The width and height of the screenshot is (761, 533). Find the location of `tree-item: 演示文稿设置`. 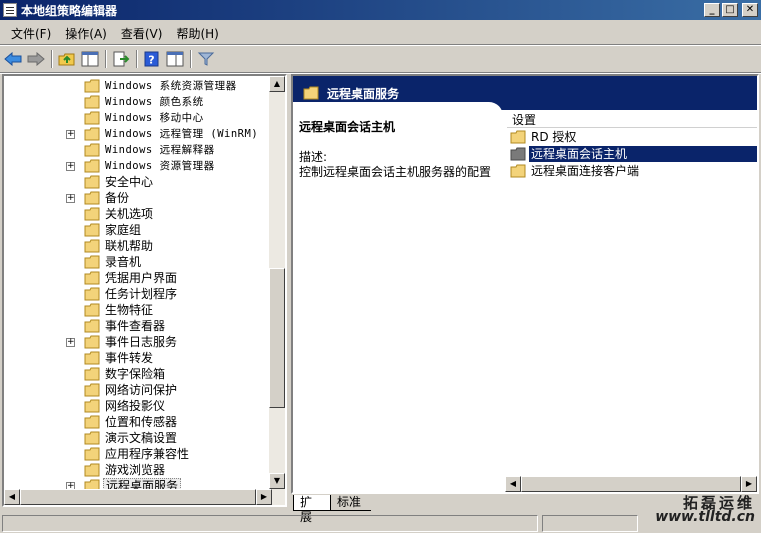

tree-item: 演示文稿设置 is located at coordinates (138, 438).